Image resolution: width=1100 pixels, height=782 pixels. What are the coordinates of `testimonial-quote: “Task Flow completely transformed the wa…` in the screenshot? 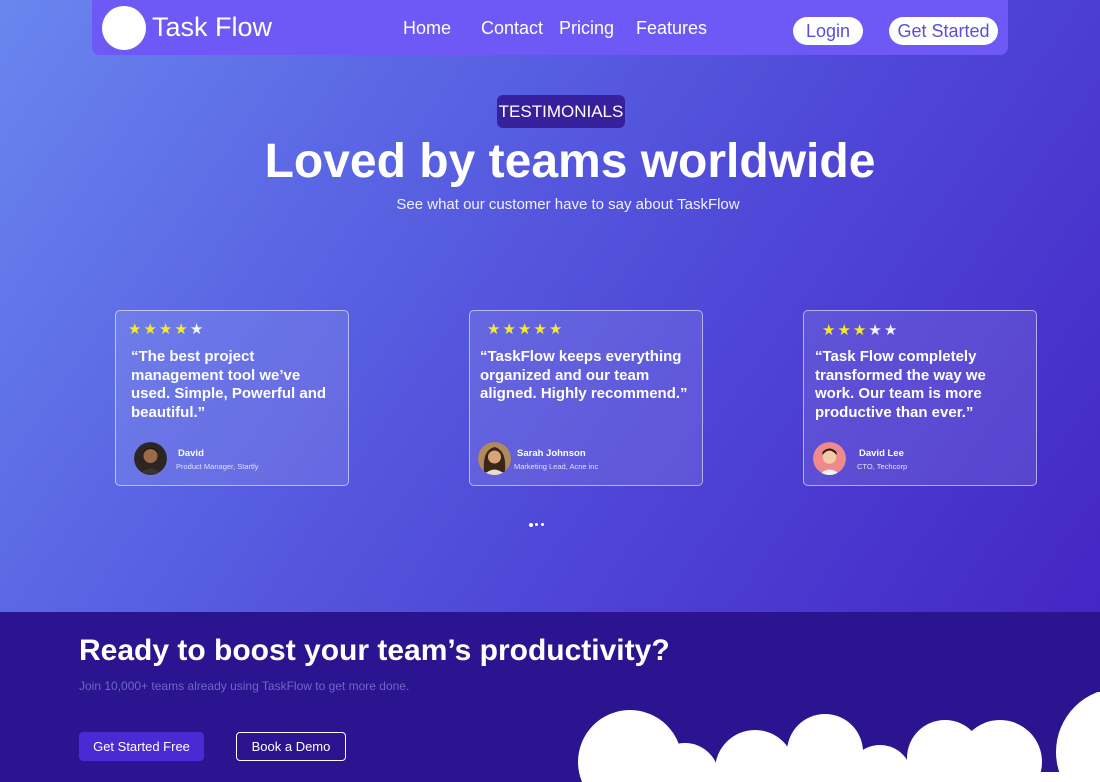 It's located at (900, 384).